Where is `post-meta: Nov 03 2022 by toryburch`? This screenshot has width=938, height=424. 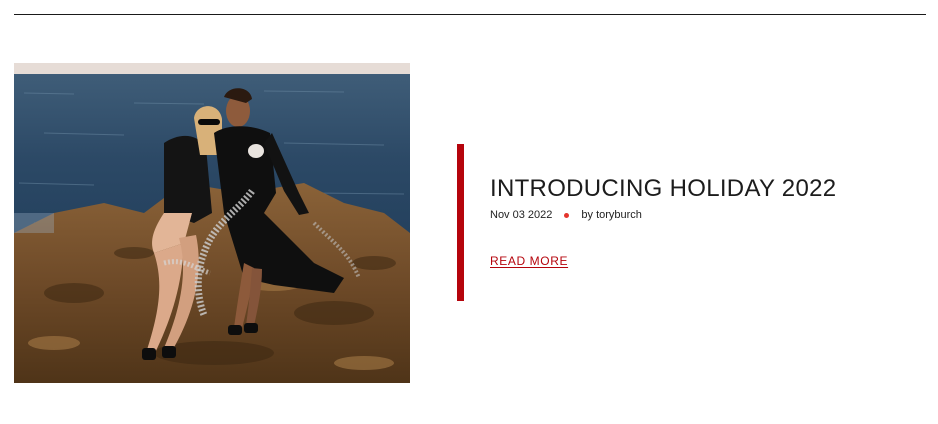 post-meta: Nov 03 2022 by toryburch is located at coordinates (566, 215).